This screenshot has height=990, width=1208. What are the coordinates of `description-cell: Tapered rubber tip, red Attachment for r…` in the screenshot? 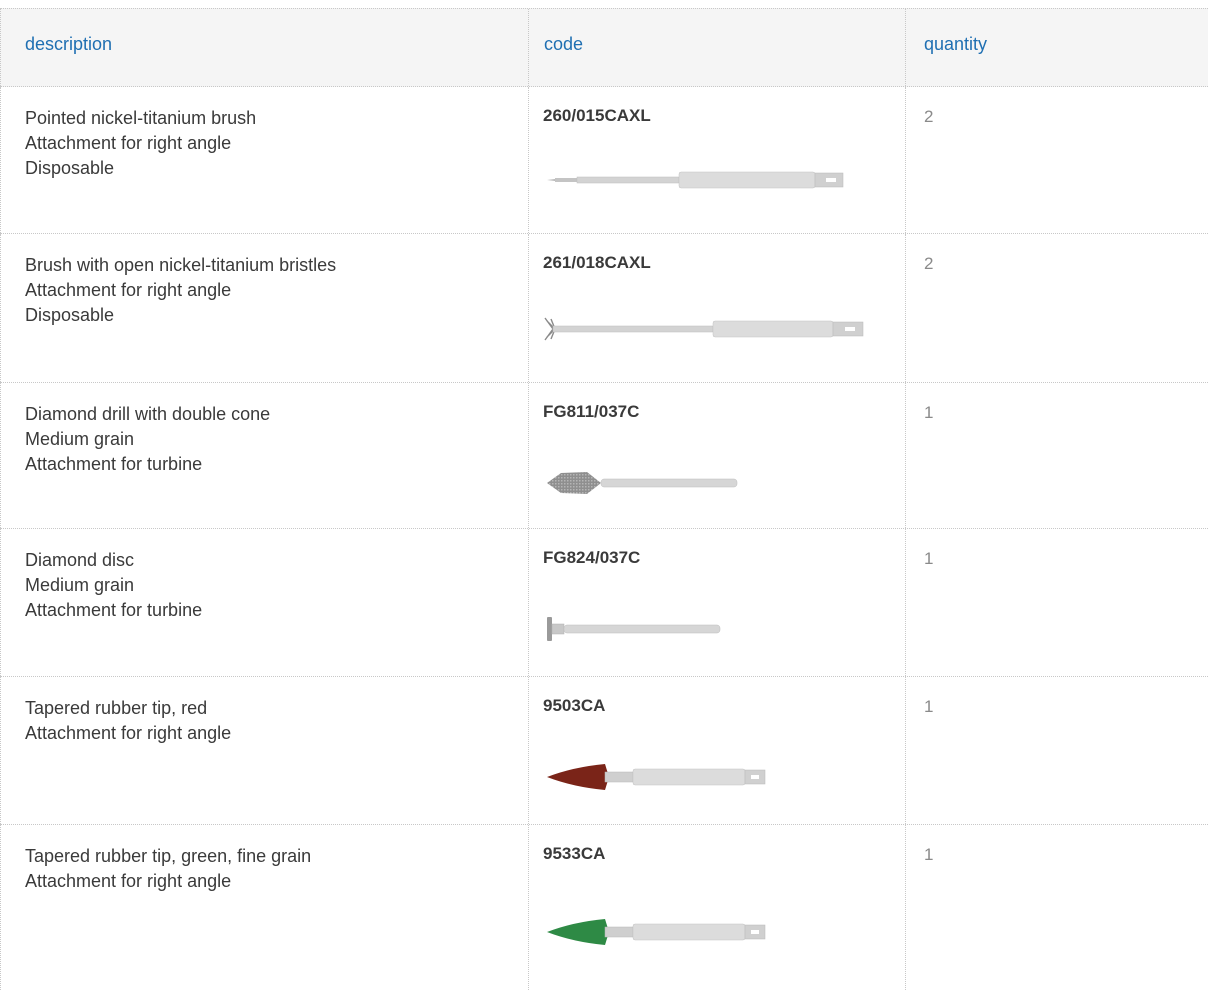 It's located at (128, 720).